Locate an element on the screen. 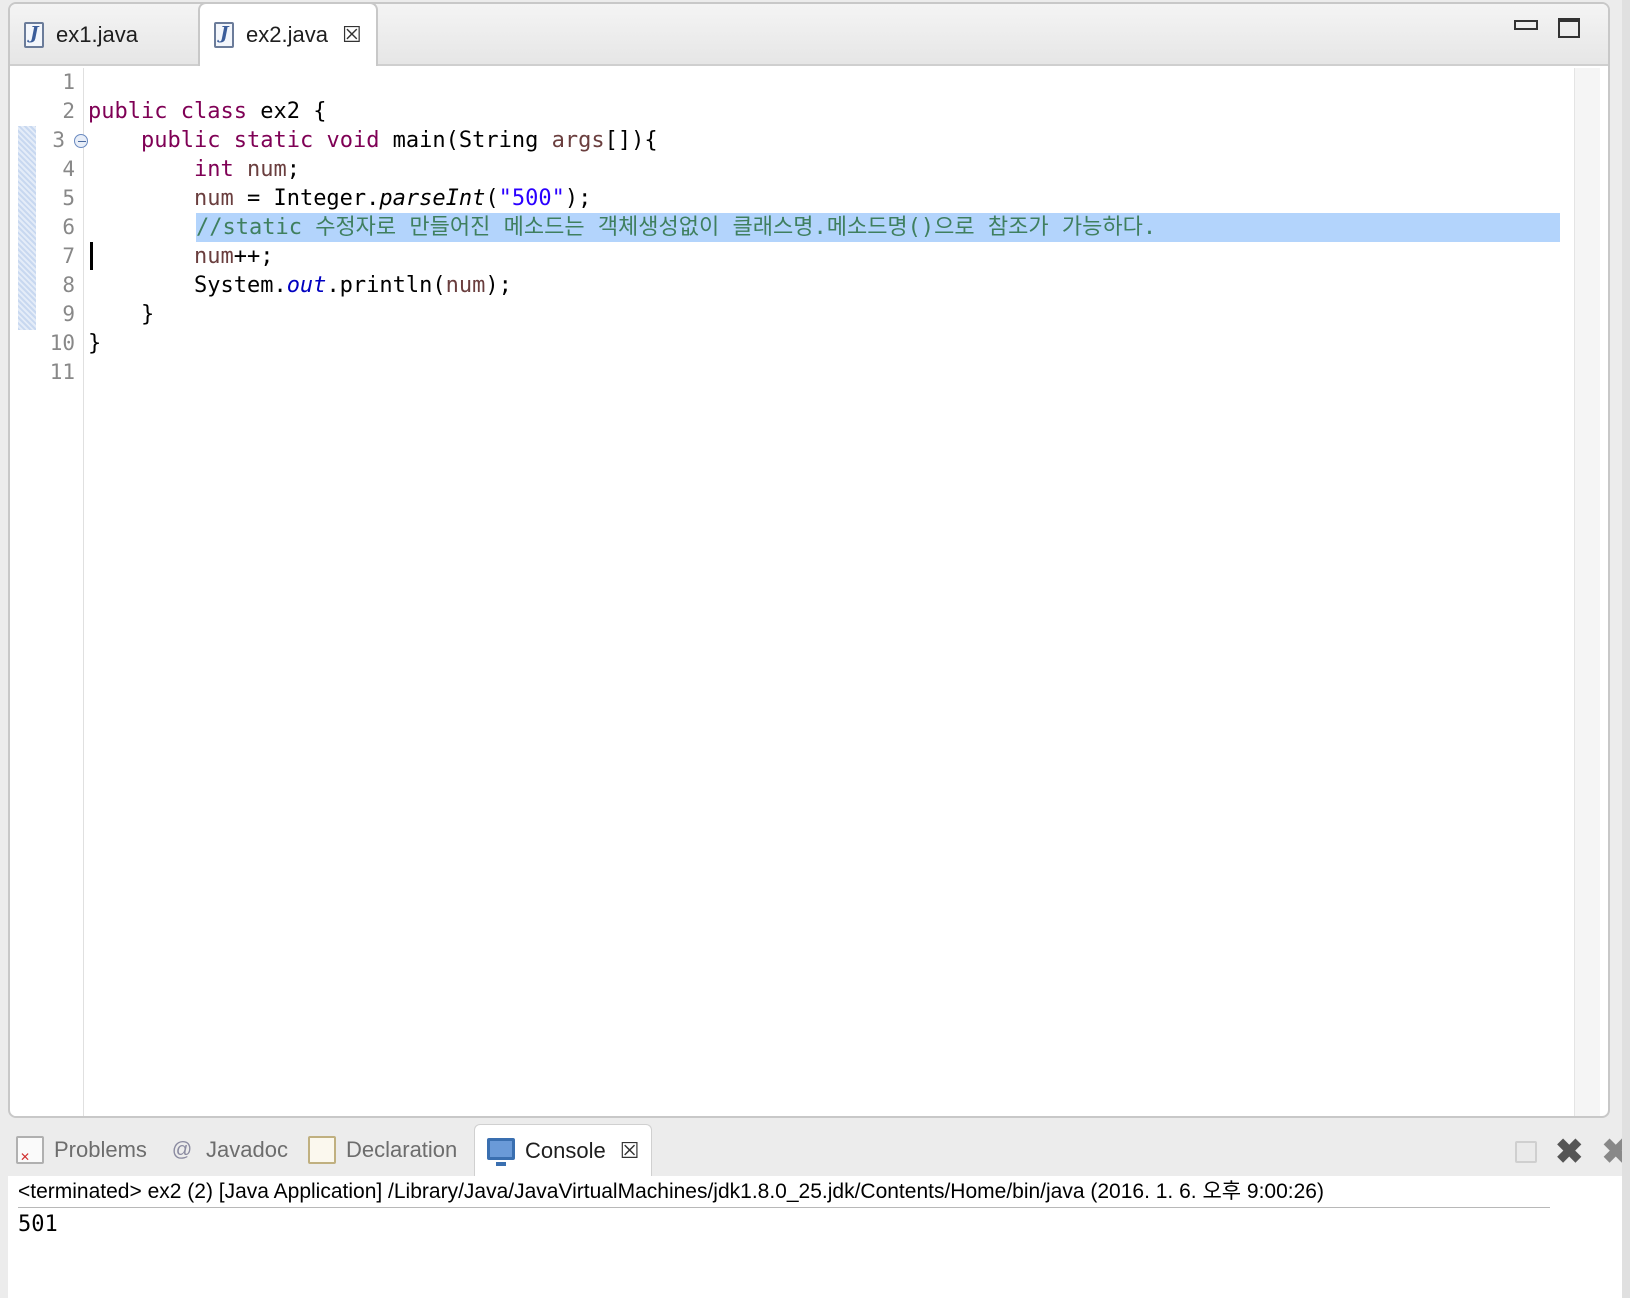  line-number: 1 is located at coordinates (68, 82).